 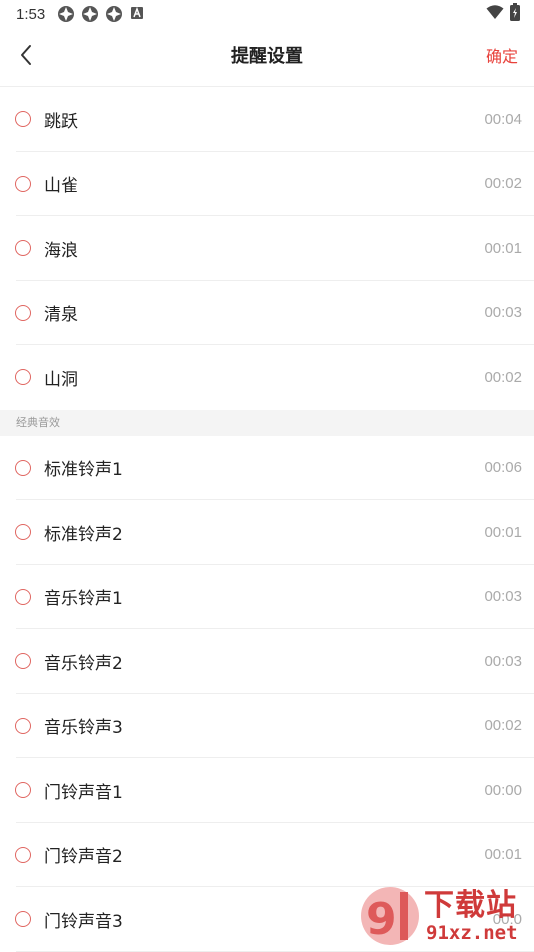 I want to click on watermark: 9 下载站 91xz.net, so click(x=446, y=914).